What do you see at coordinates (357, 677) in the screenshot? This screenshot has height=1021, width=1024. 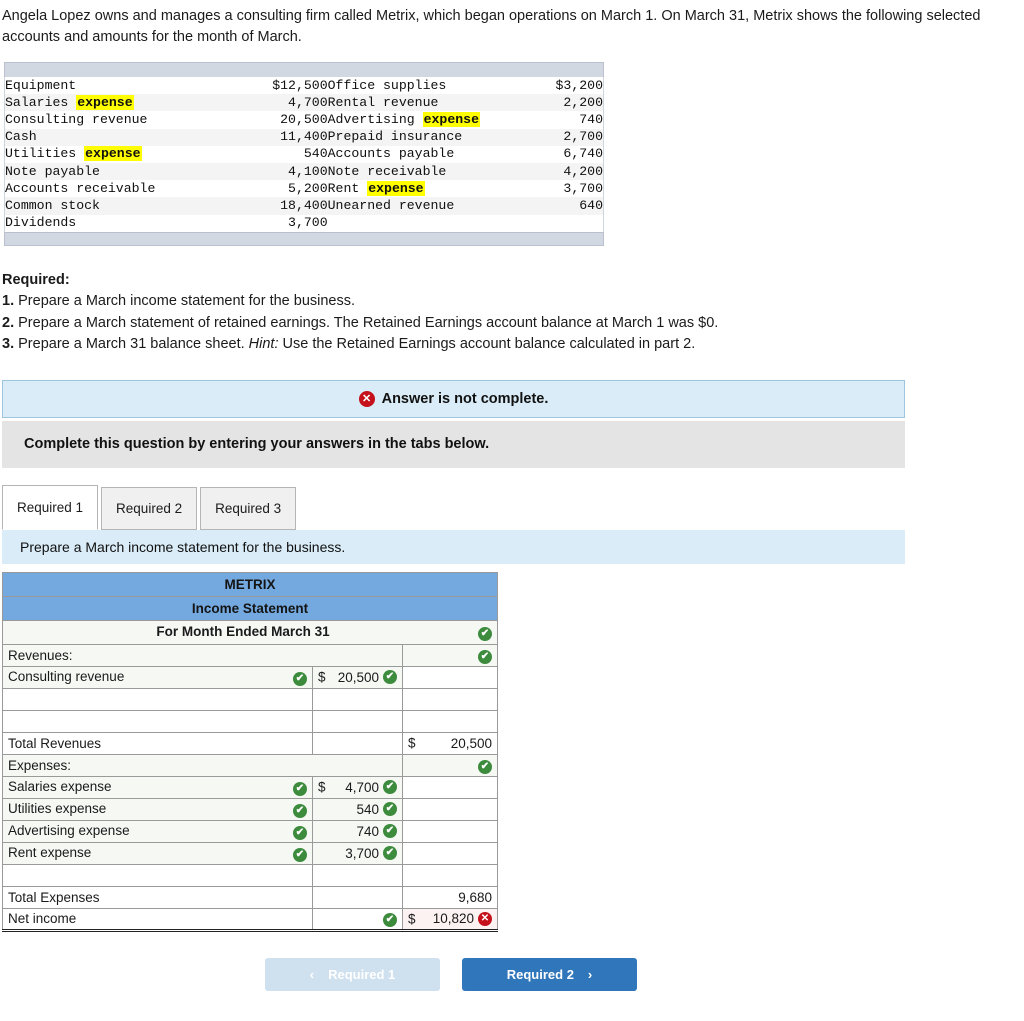 I see `revenue-line-value-cell: $20,500 ✔` at bounding box center [357, 677].